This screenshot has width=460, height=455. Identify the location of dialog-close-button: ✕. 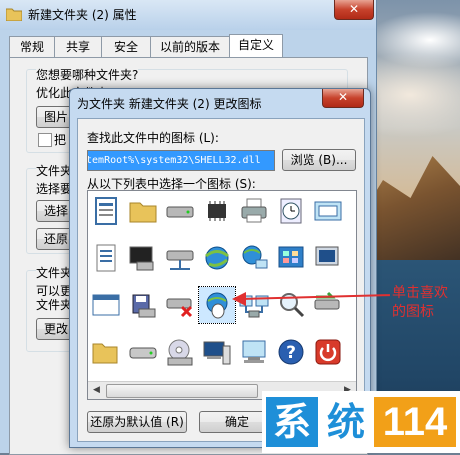
(343, 98).